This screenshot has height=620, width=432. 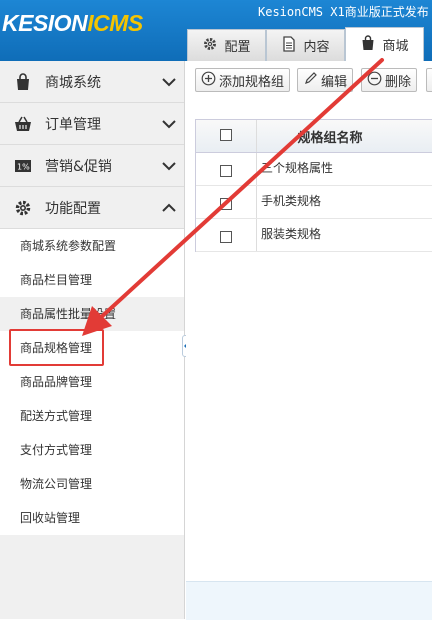 I want to click on table-row: 服装类规格, so click(x=314, y=235).